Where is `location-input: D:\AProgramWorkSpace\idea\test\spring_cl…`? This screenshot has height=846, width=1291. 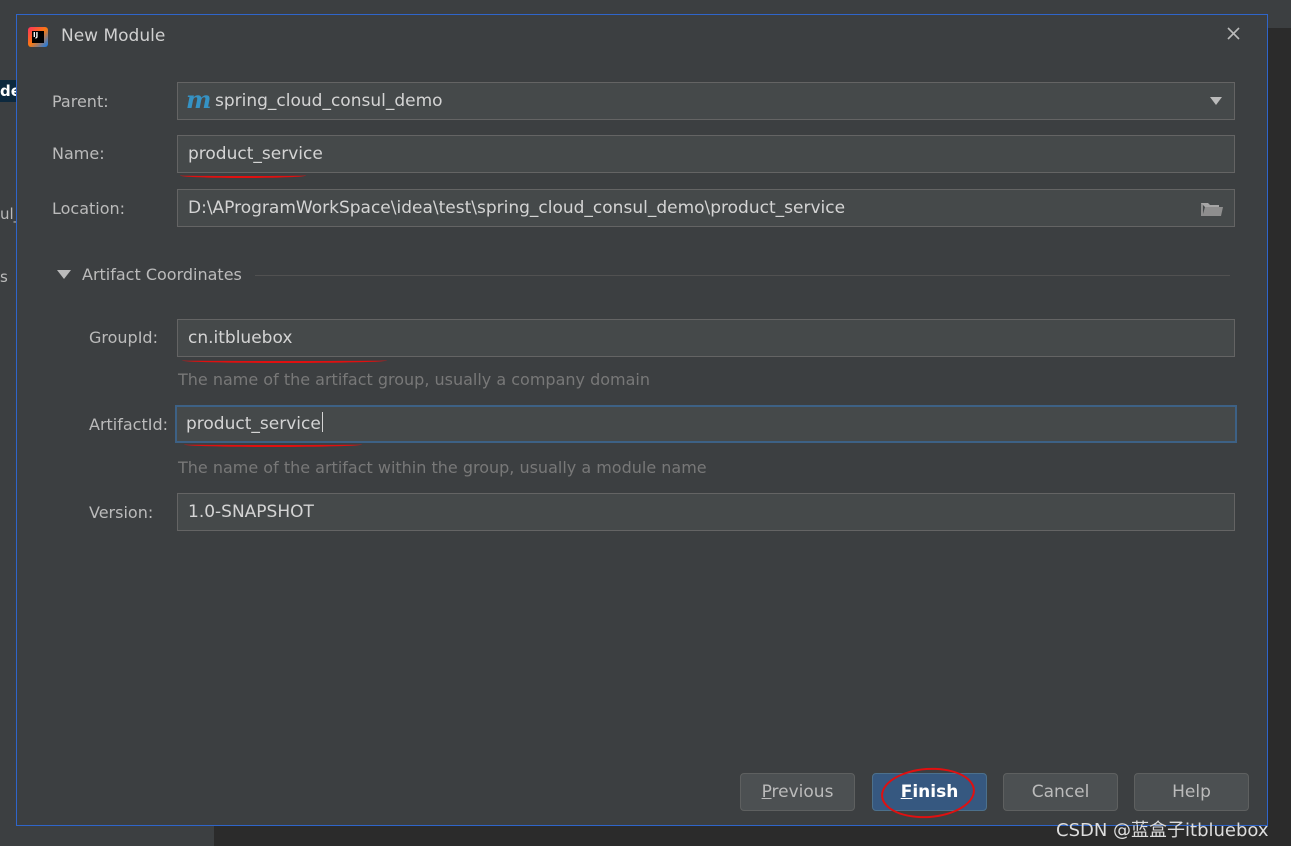
location-input: D:\AProgramWorkSpace\idea\test\spring_cl… is located at coordinates (706, 208).